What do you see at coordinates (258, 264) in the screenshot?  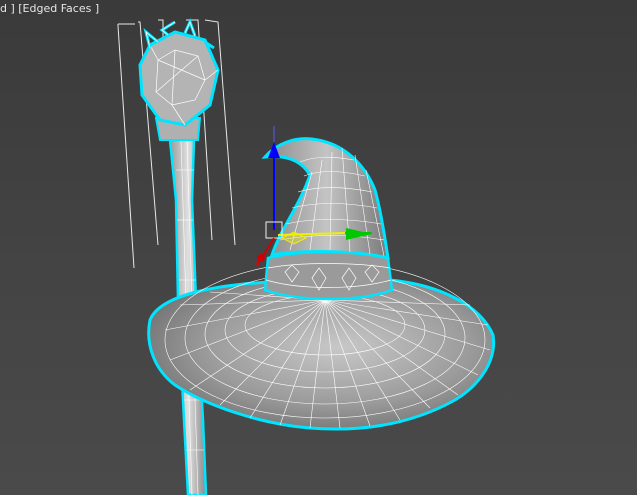 I see `gizmo-pivot-label: x` at bounding box center [258, 264].